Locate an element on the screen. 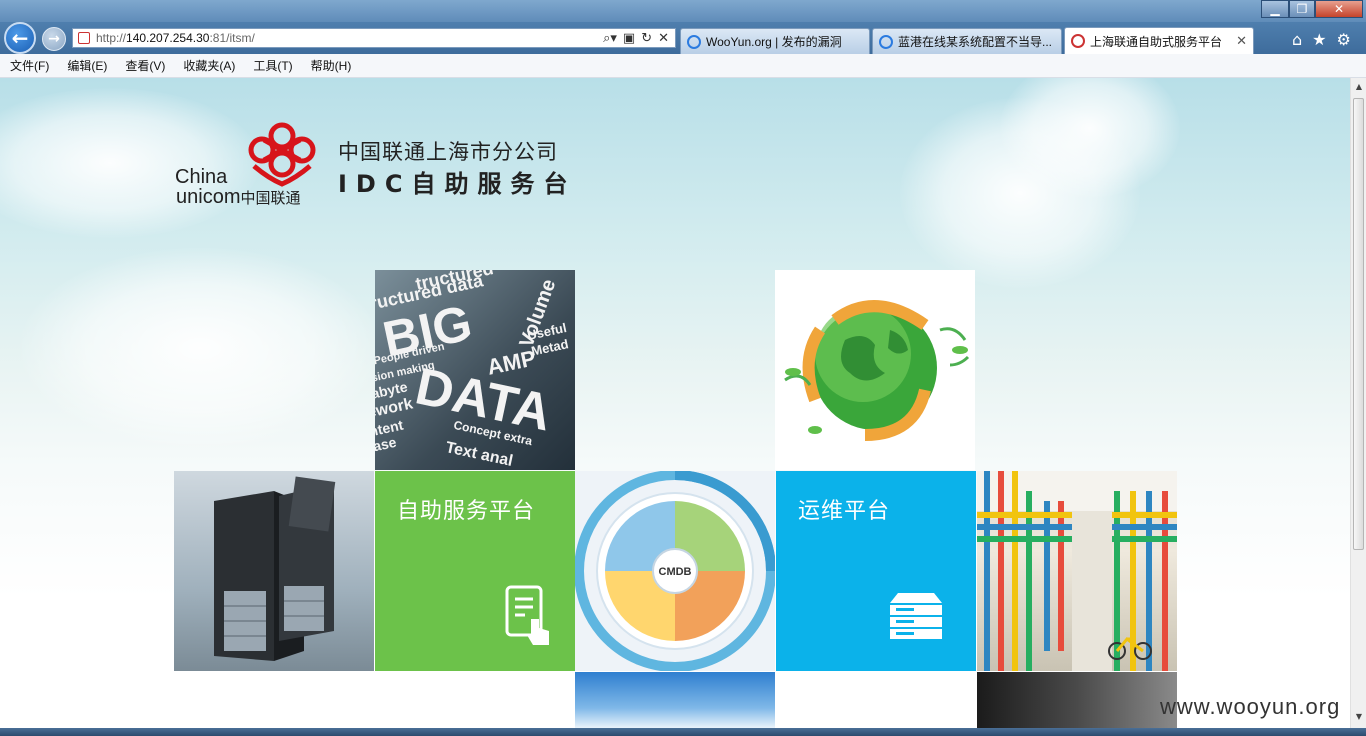 Image resolution: width=1366 pixels, height=736 pixels. windows-taskbar is located at coordinates (683, 732).